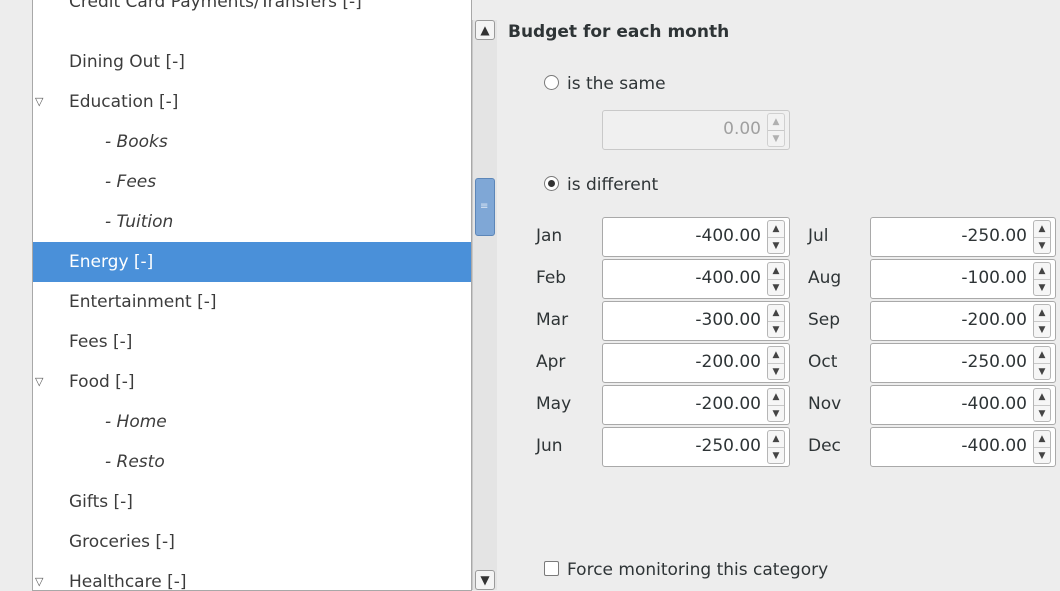  What do you see at coordinates (139, 222) in the screenshot?
I see `tree-item-label: - Tuition` at bounding box center [139, 222].